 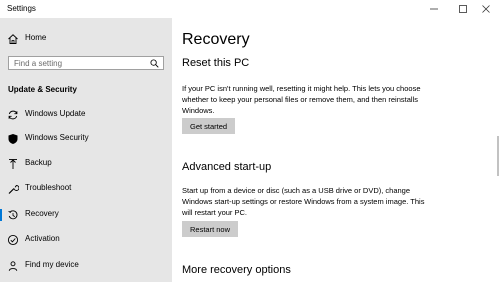 I want to click on sidebar-item-label: Activation, so click(x=42, y=238).